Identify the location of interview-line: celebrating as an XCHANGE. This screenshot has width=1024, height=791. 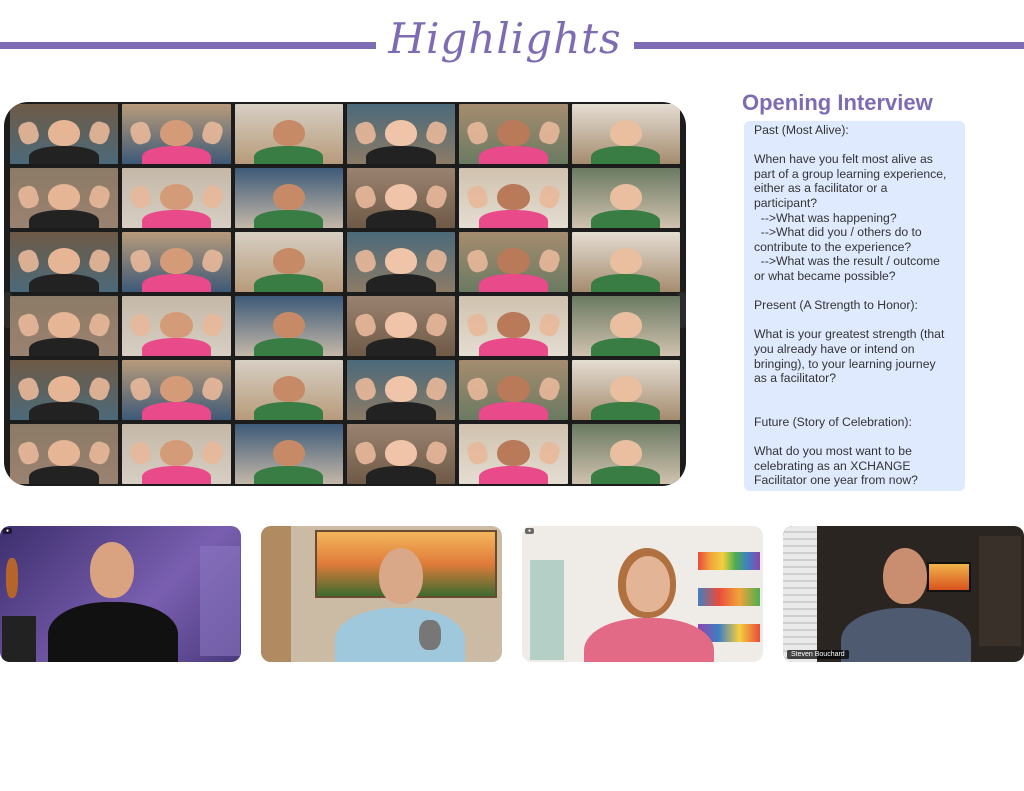
(832, 465).